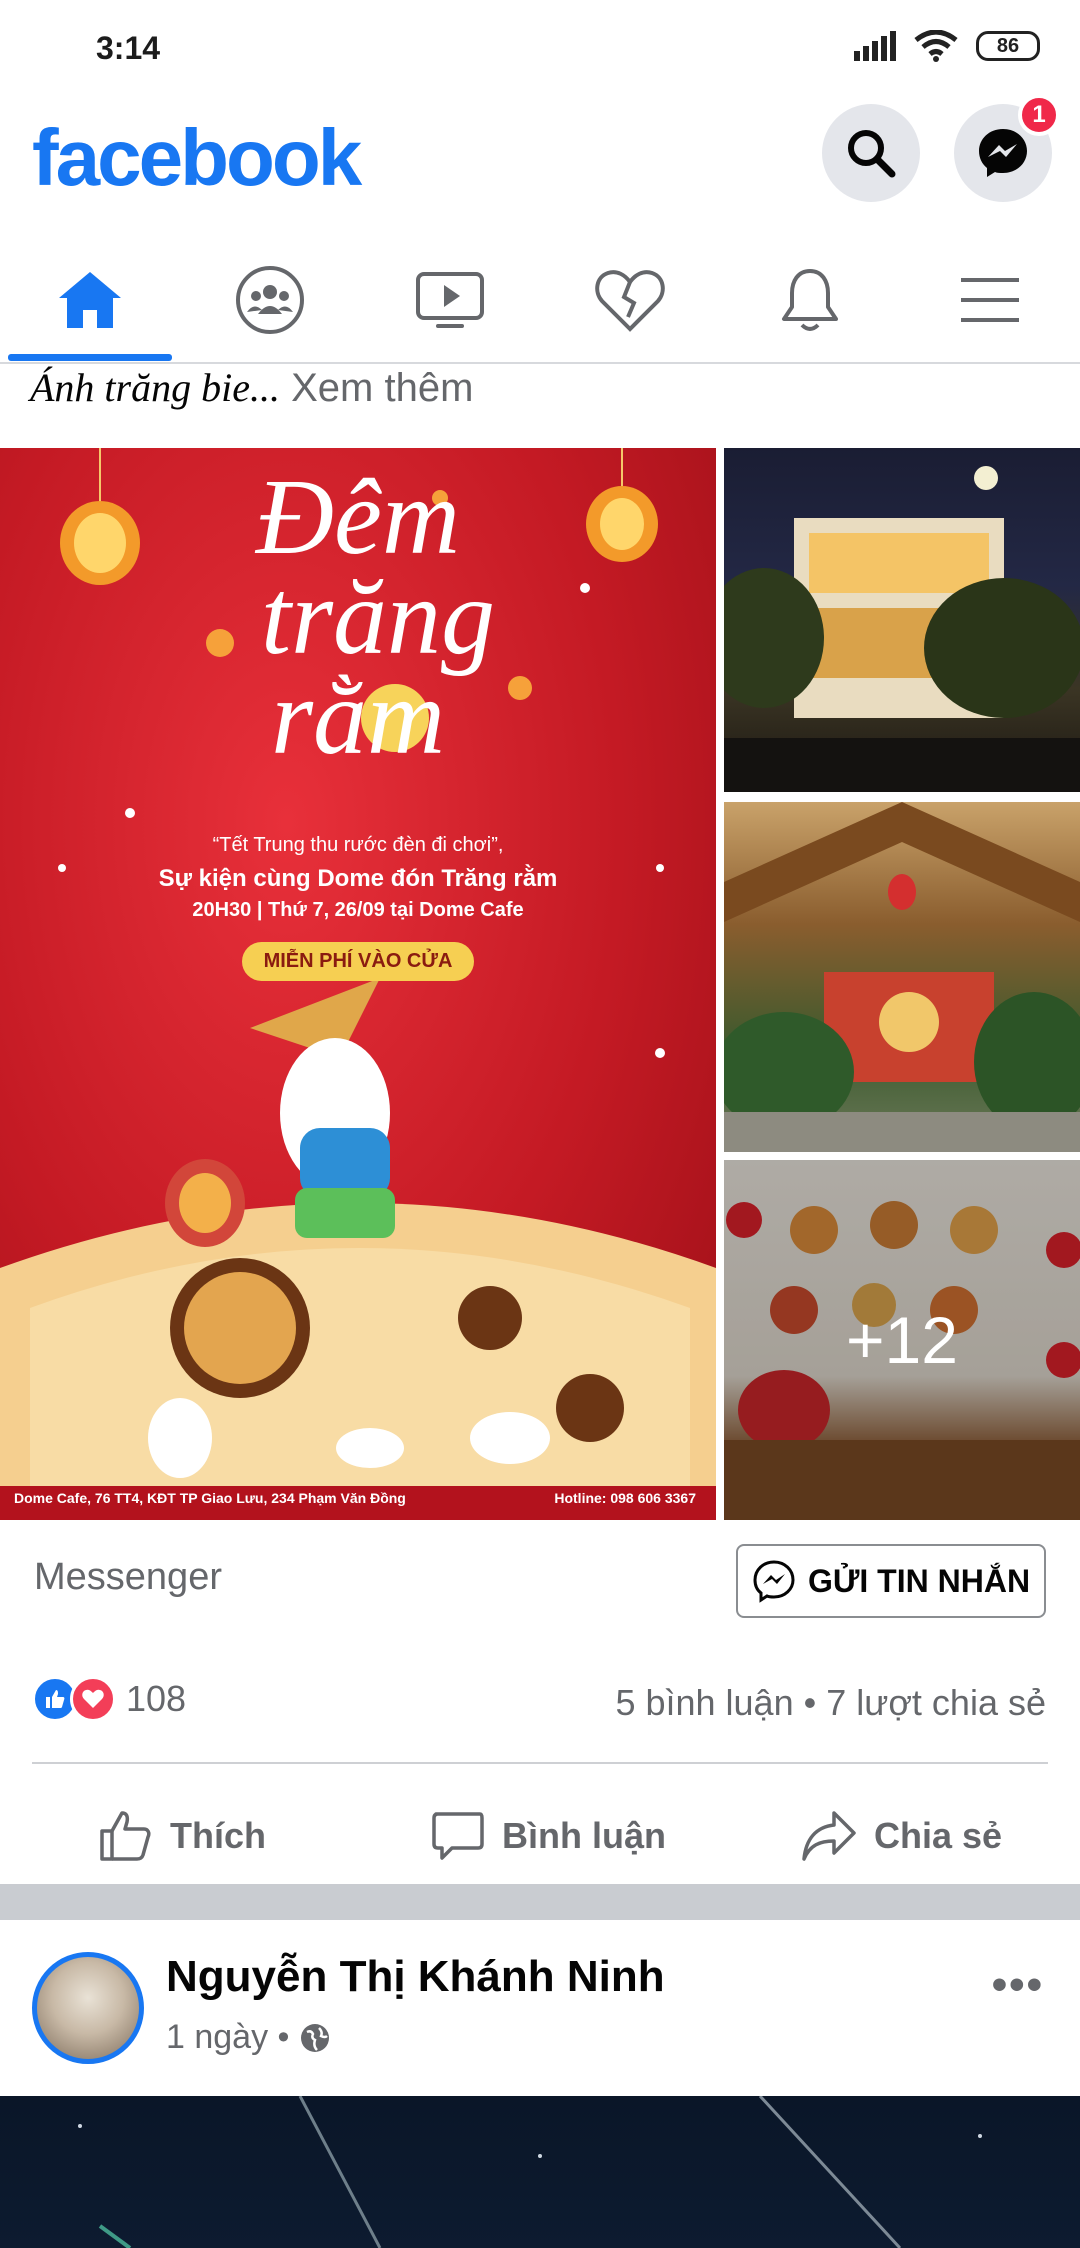  What do you see at coordinates (415, 1977) in the screenshot?
I see `post-author-name: Nguyễn Thị Khánh Ninh` at bounding box center [415, 1977].